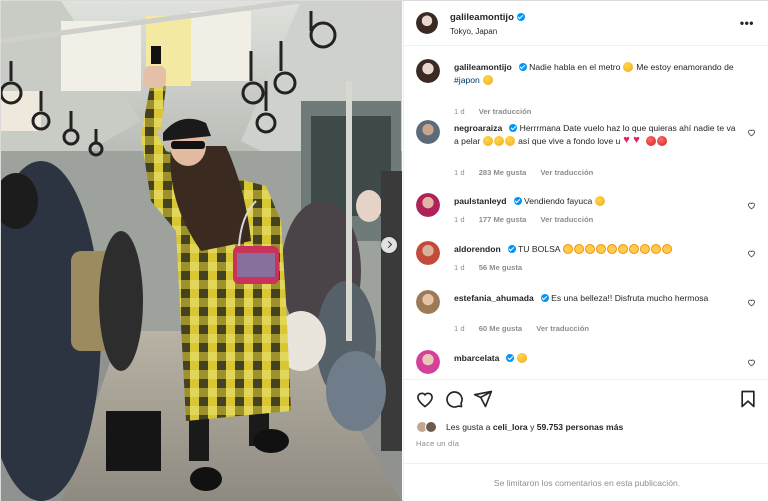 The height and width of the screenshot is (501, 768). I want to click on caption-avatar, so click(428, 71).